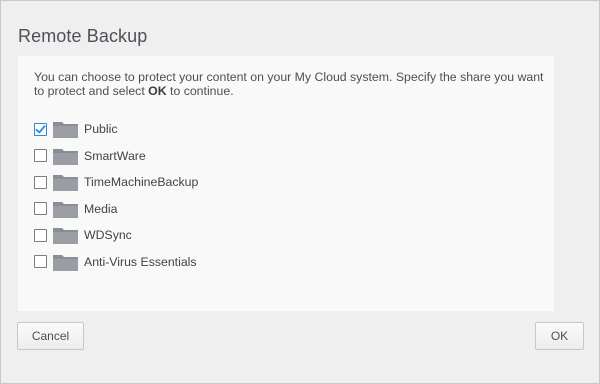 The height and width of the screenshot is (384, 600). I want to click on description-text-end: to continue., so click(200, 91).